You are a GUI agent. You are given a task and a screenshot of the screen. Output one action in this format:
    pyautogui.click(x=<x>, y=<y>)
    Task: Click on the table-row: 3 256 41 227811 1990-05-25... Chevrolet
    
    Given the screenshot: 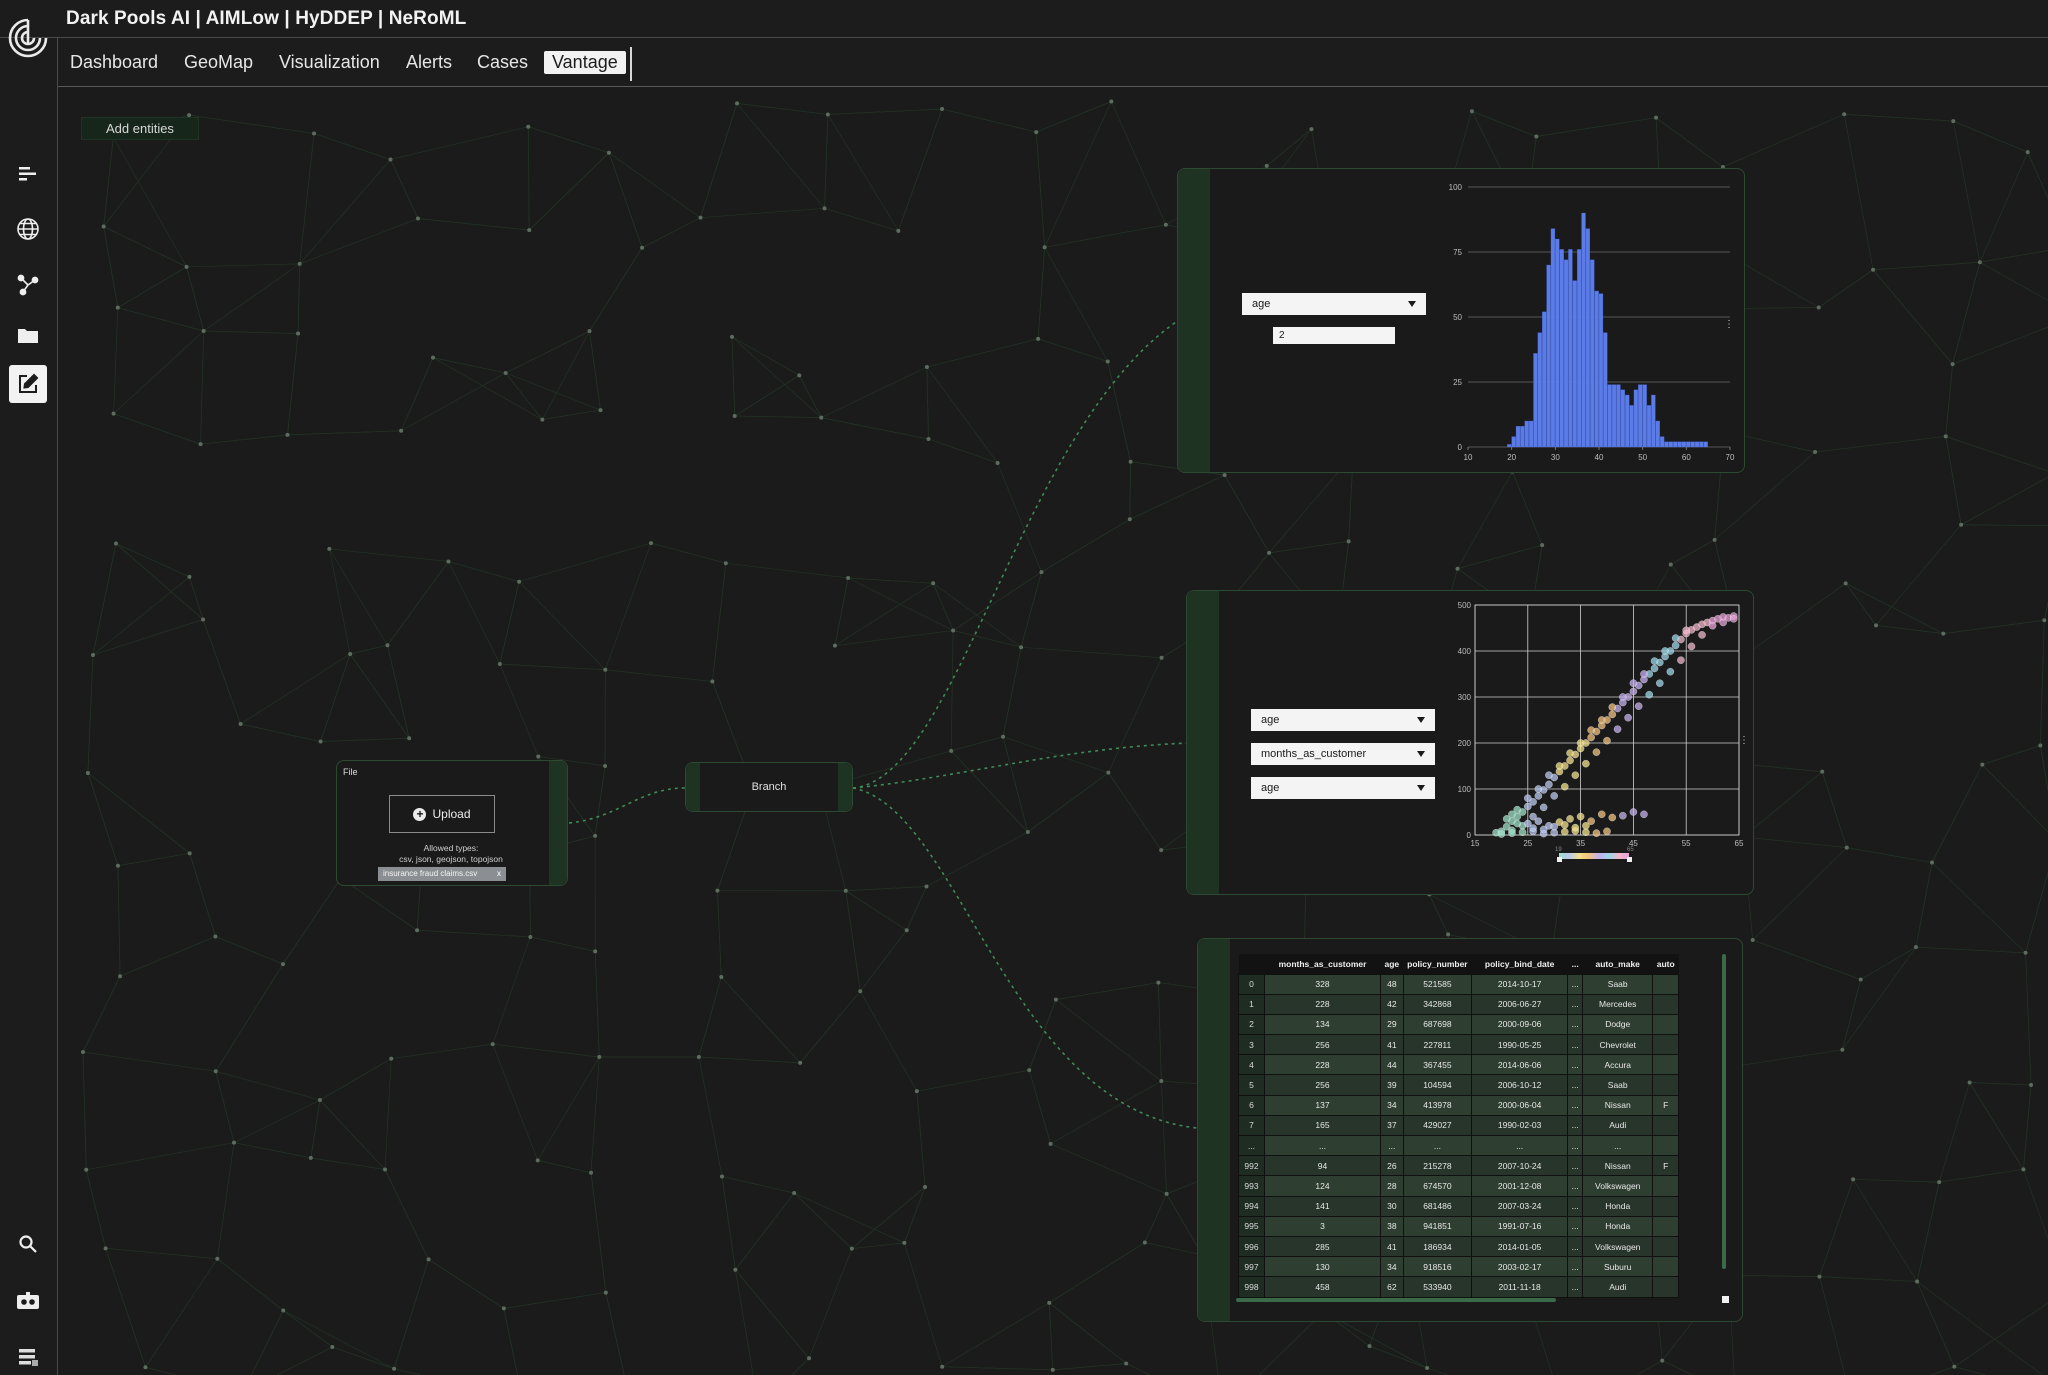 What is the action you would take?
    pyautogui.click(x=1459, y=1045)
    